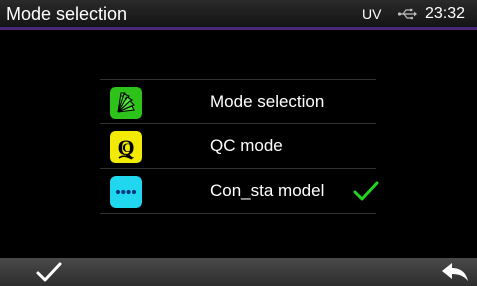 This screenshot has height=286, width=477. I want to click on checkmark-icon, so click(49, 272).